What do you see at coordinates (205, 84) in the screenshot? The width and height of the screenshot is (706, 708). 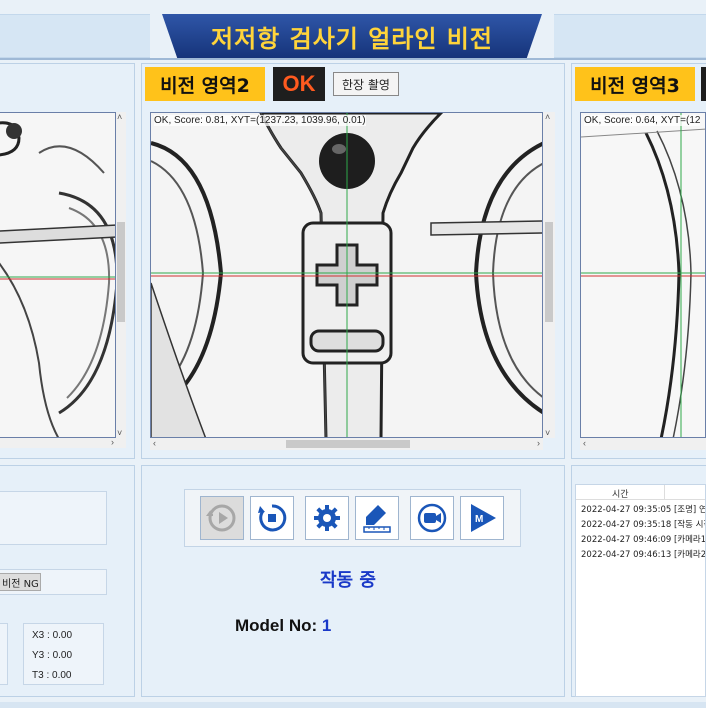 I see `vision2-label: 비전 영역2` at bounding box center [205, 84].